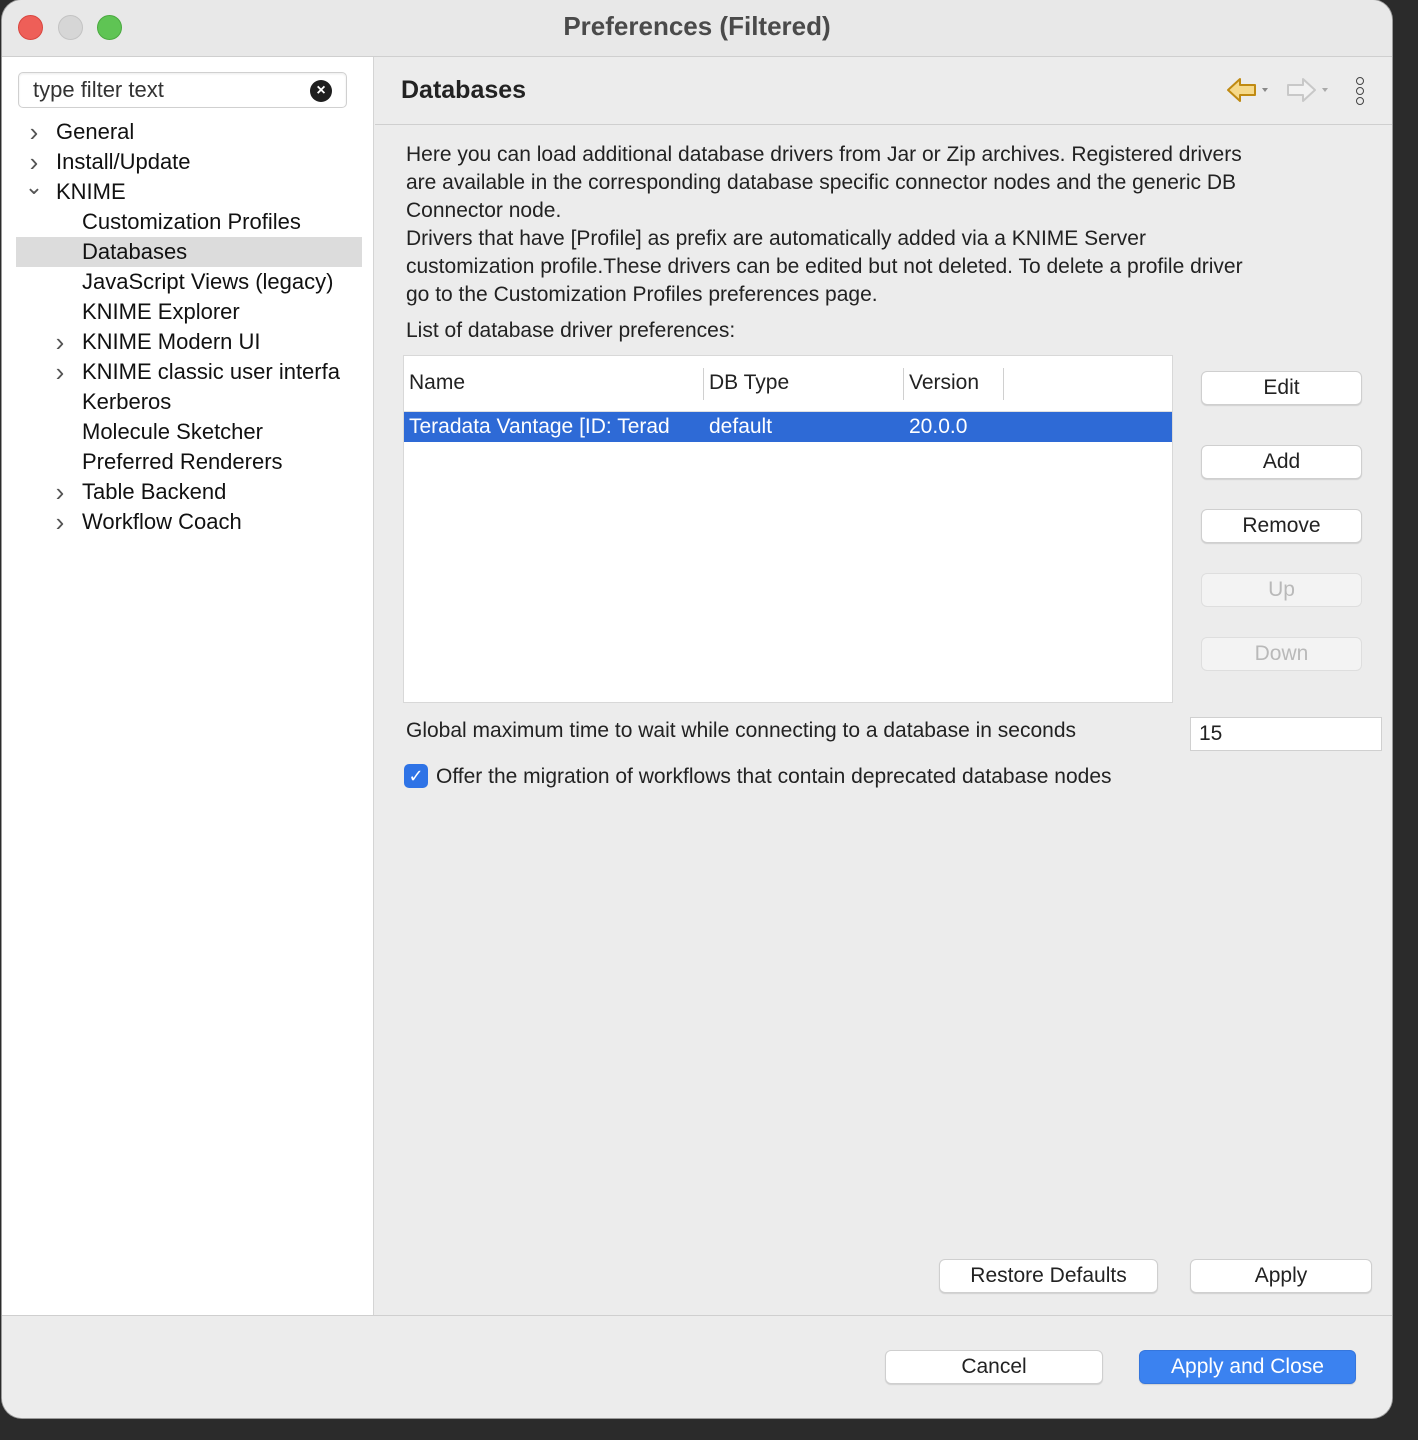 This screenshot has width=1418, height=1440. I want to click on tree-item-label: KNIME, so click(91, 191).